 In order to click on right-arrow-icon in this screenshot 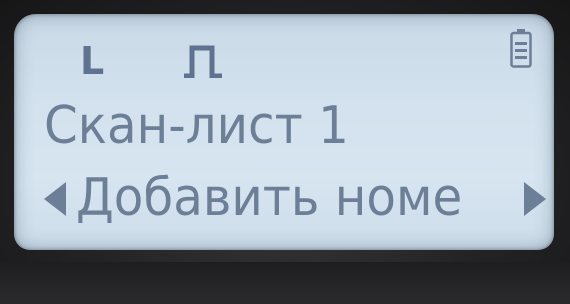, I will do `click(535, 199)`.